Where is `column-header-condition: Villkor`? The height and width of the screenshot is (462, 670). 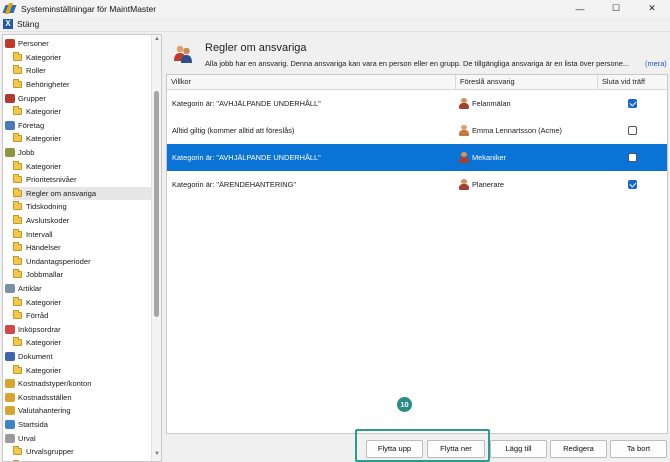 column-header-condition: Villkor is located at coordinates (311, 82).